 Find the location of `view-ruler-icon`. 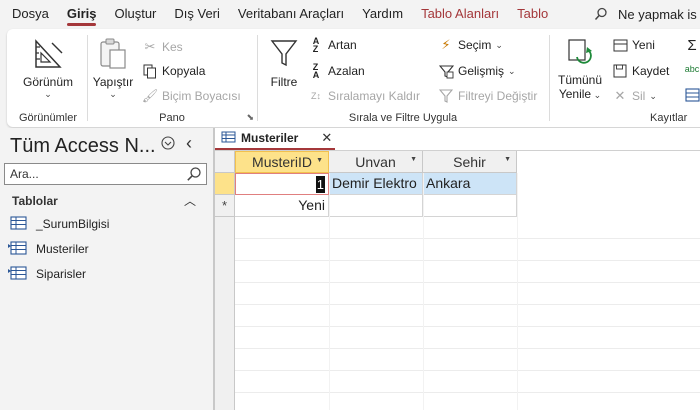

view-ruler-icon is located at coordinates (49, 53).